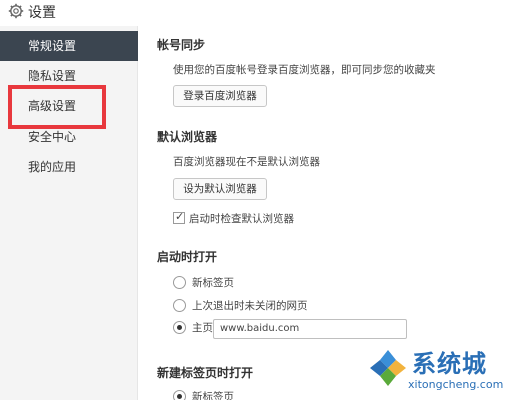 The height and width of the screenshot is (400, 519). Describe the element at coordinates (456, 384) in the screenshot. I see `watermark-url: xitongcheng.com` at that location.